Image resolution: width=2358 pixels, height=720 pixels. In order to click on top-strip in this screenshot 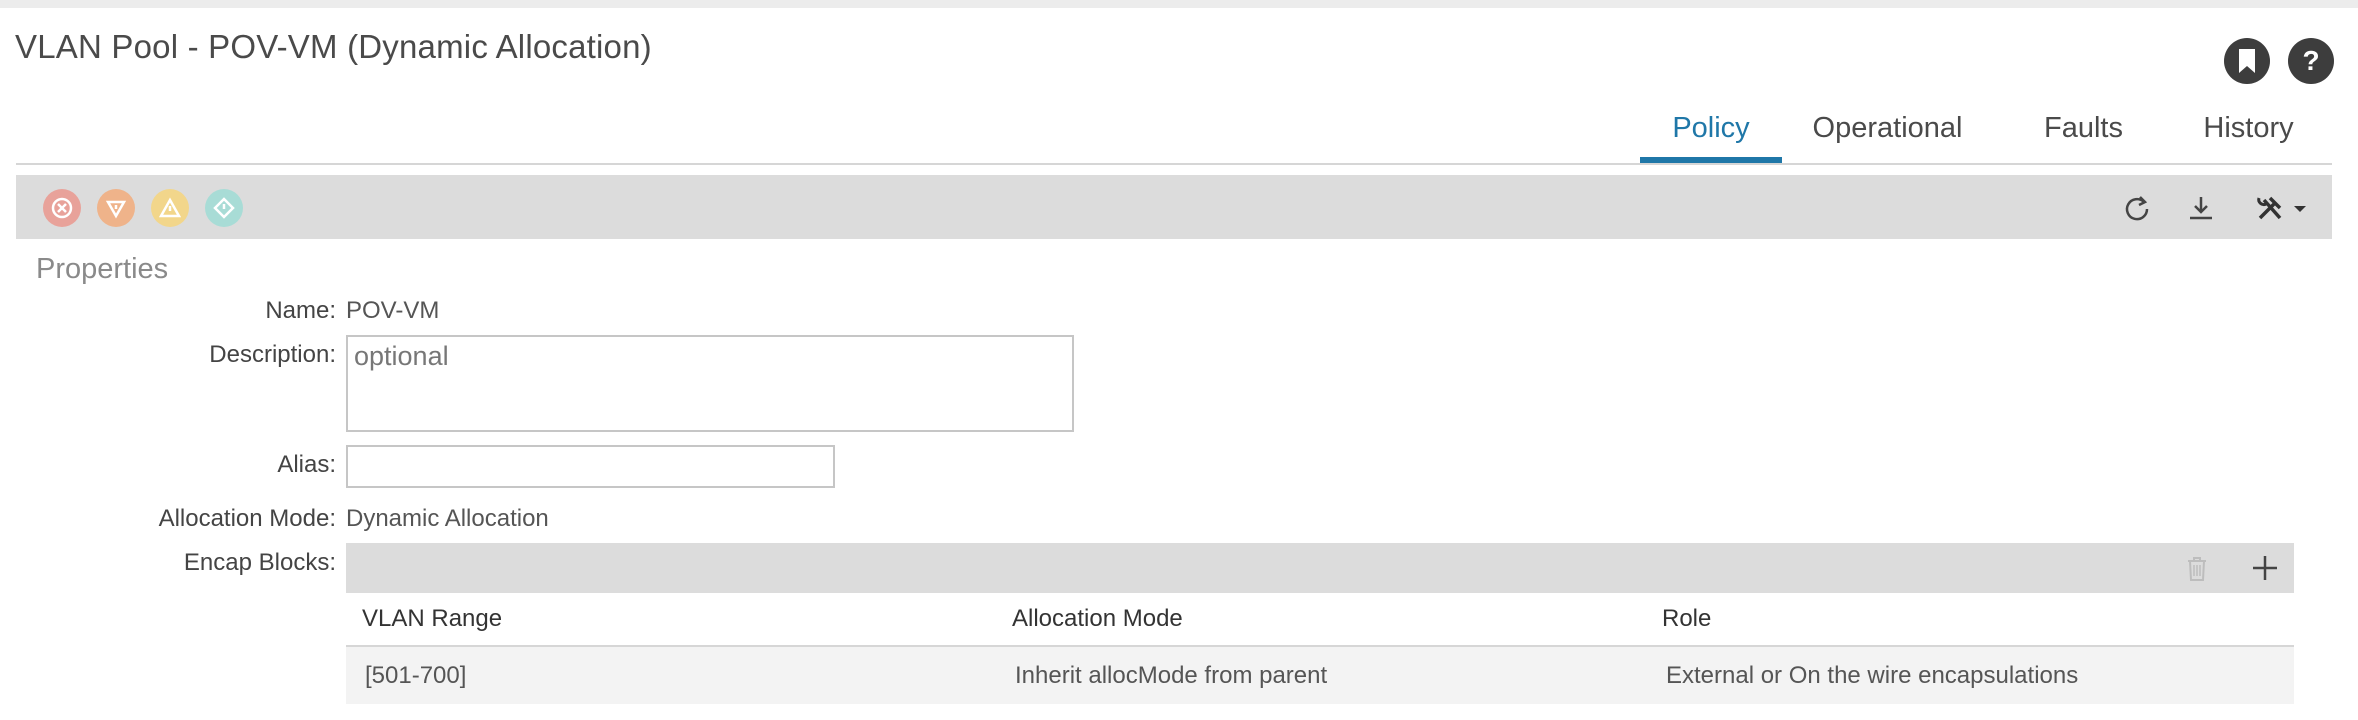, I will do `click(1179, 4)`.